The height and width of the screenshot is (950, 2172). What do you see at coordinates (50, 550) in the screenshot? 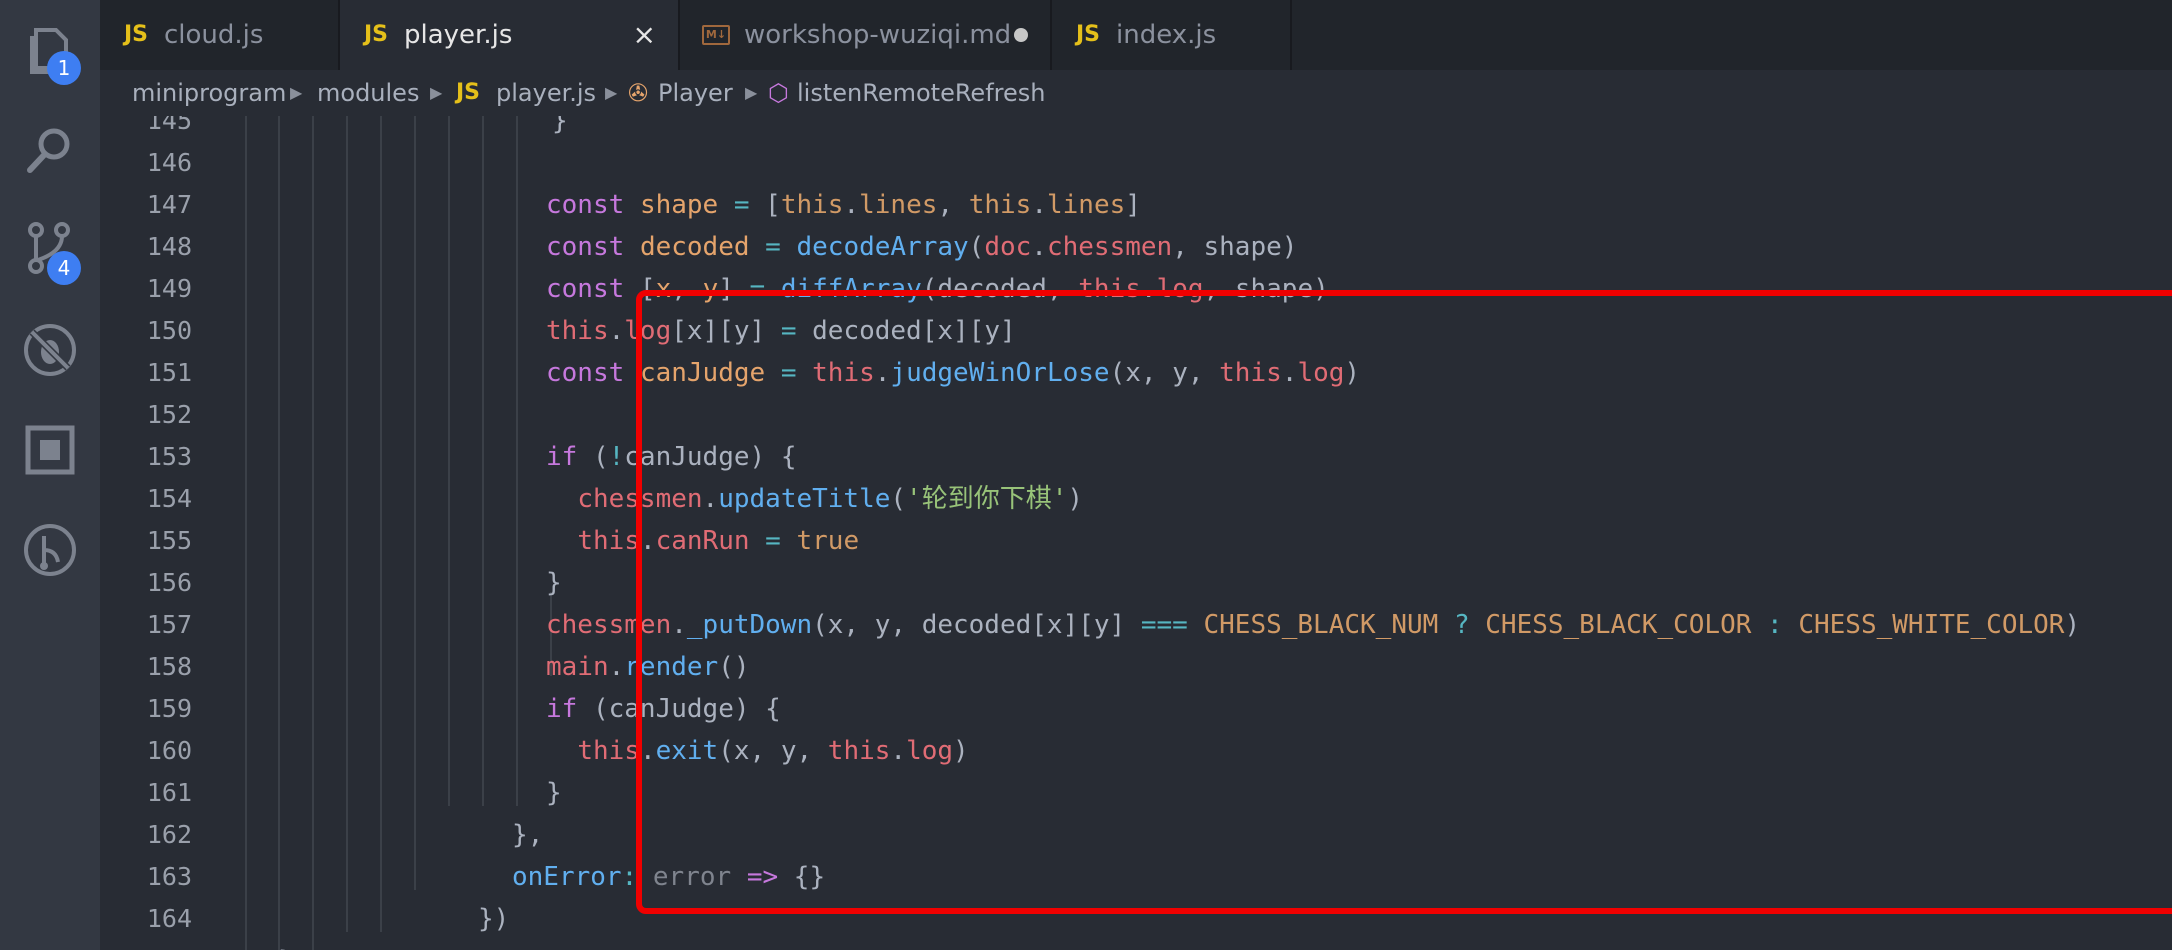
I see `remote-icon` at bounding box center [50, 550].